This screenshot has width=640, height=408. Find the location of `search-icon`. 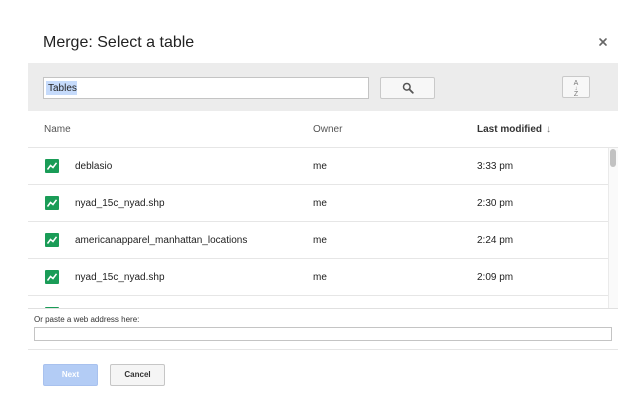

search-icon is located at coordinates (408, 88).